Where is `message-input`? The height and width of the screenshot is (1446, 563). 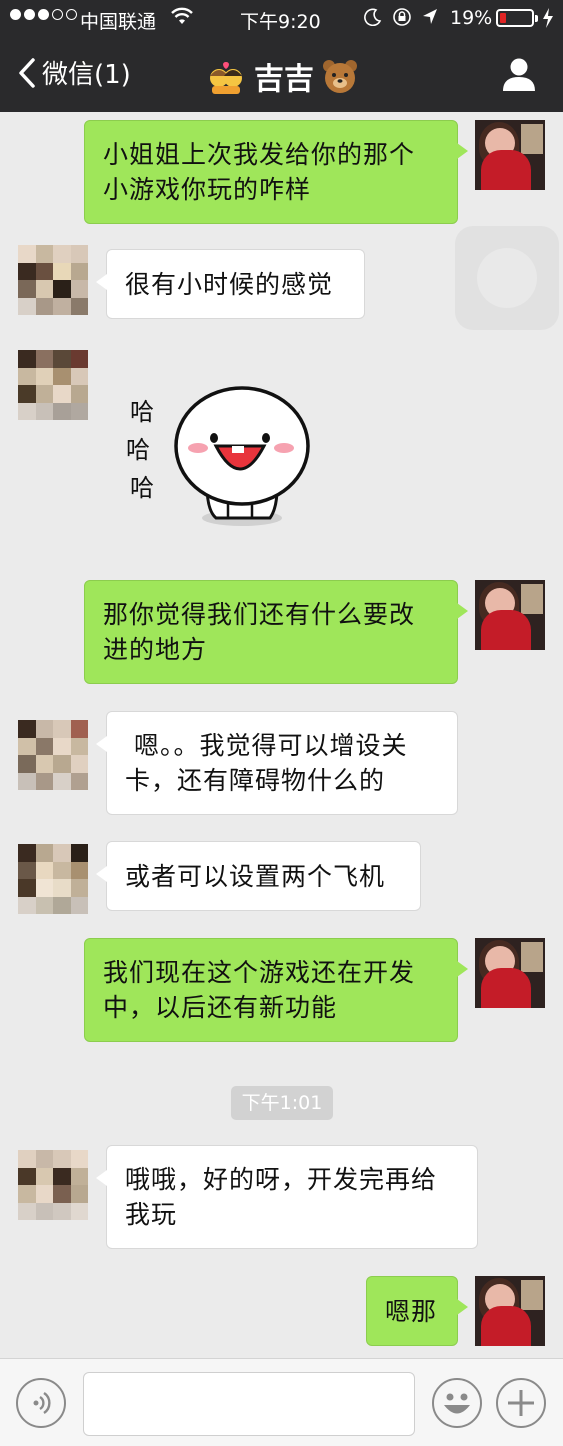 message-input is located at coordinates (249, 1404).